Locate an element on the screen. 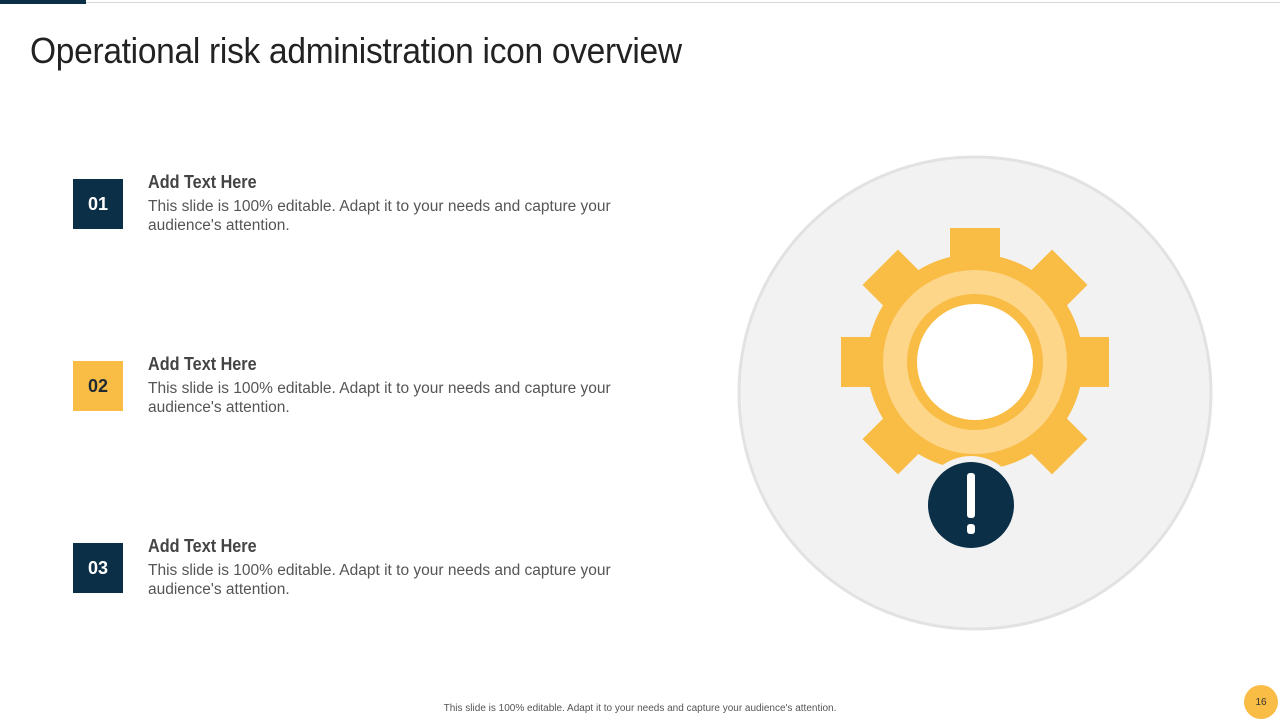  page-number: 16 is located at coordinates (1261, 702).